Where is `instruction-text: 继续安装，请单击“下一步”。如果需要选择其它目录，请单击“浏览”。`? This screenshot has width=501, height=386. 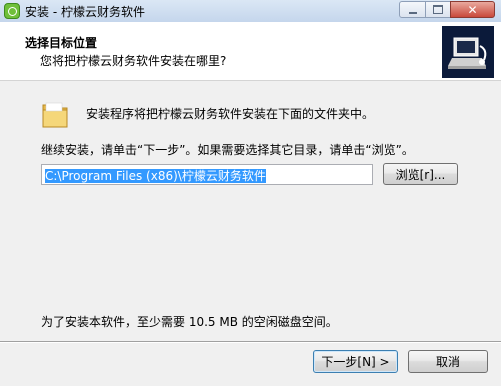 instruction-text: 继续安装，请单击“下一步”。如果需要选择其它目录，请单击“浏览”。 is located at coordinates (227, 150).